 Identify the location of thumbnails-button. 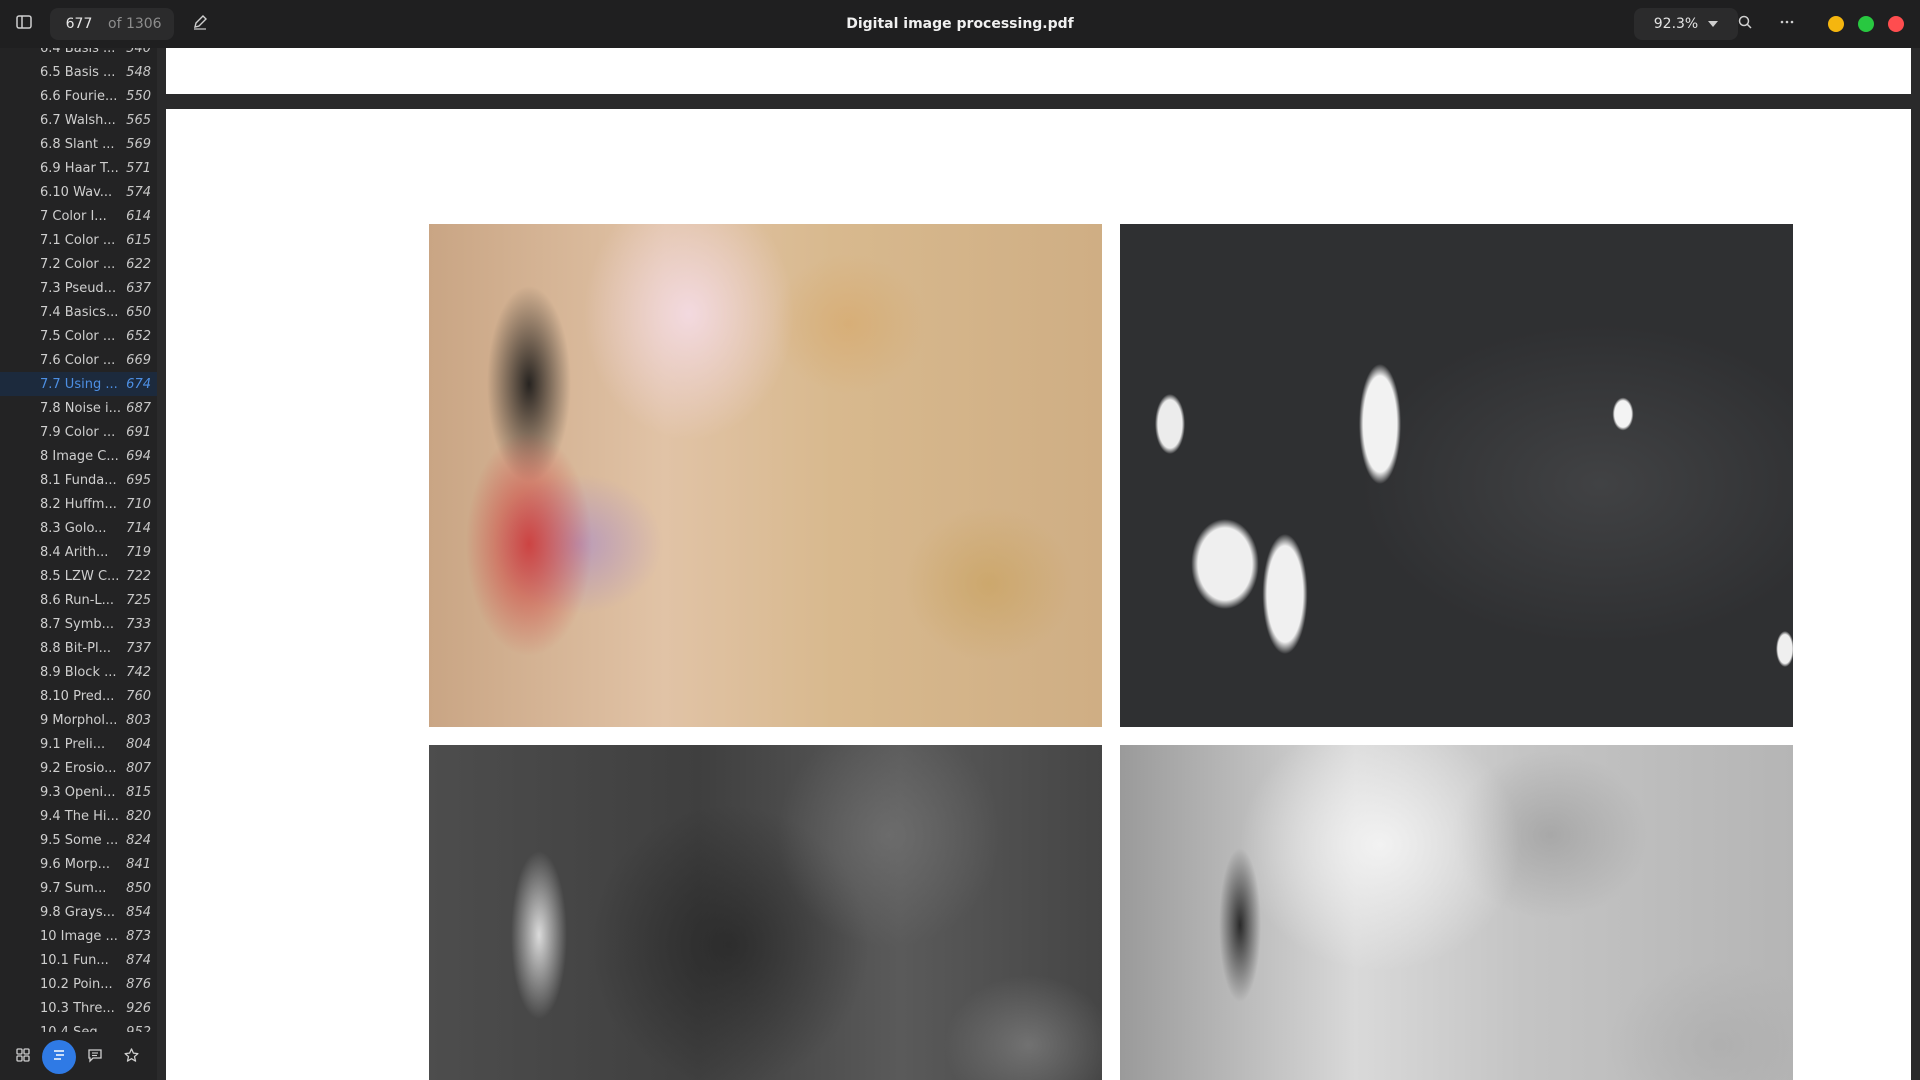
(23, 1057).